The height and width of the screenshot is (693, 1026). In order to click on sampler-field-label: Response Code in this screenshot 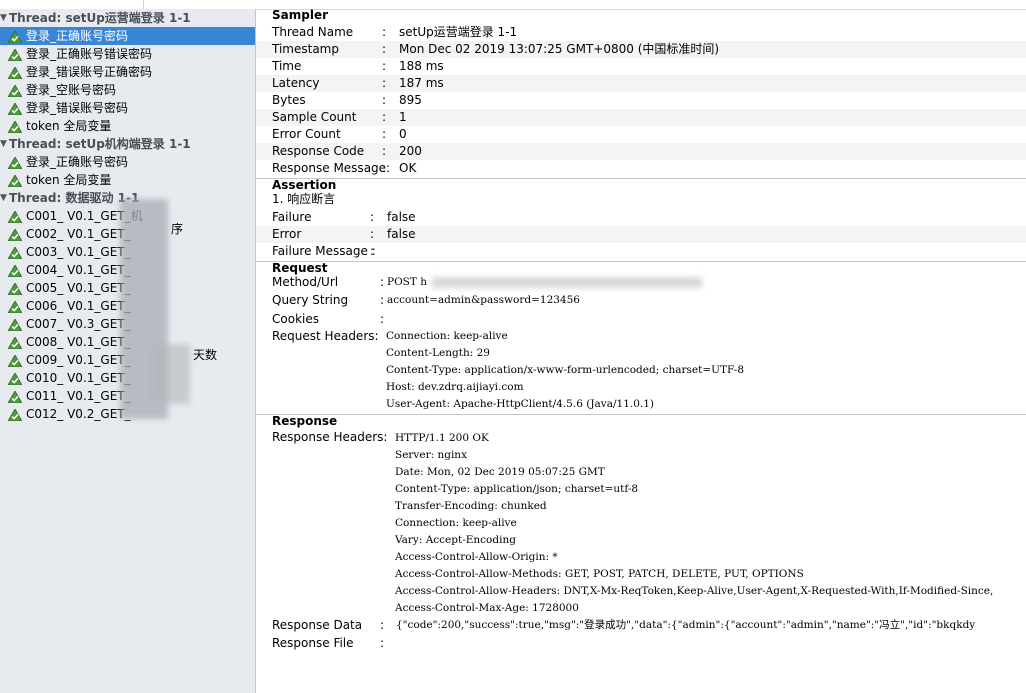, I will do `click(318, 151)`.